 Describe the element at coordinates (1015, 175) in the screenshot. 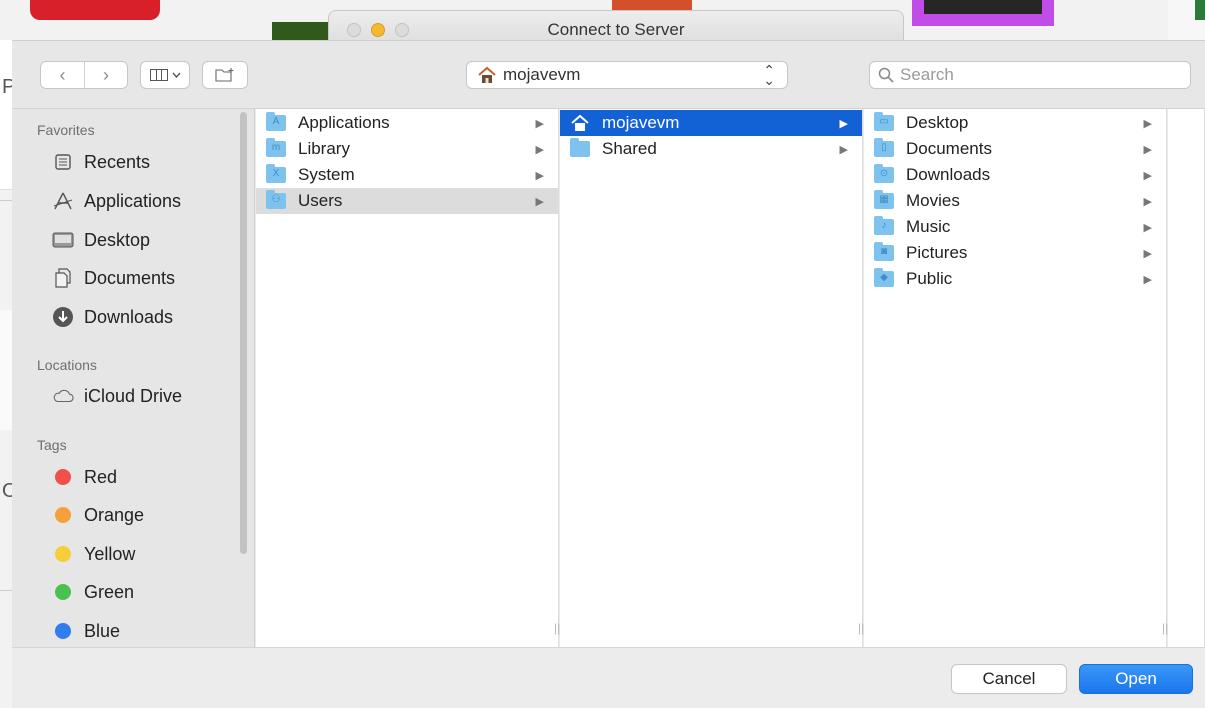

I see `list-item-downloads: ⊙ Downloads ▶` at that location.